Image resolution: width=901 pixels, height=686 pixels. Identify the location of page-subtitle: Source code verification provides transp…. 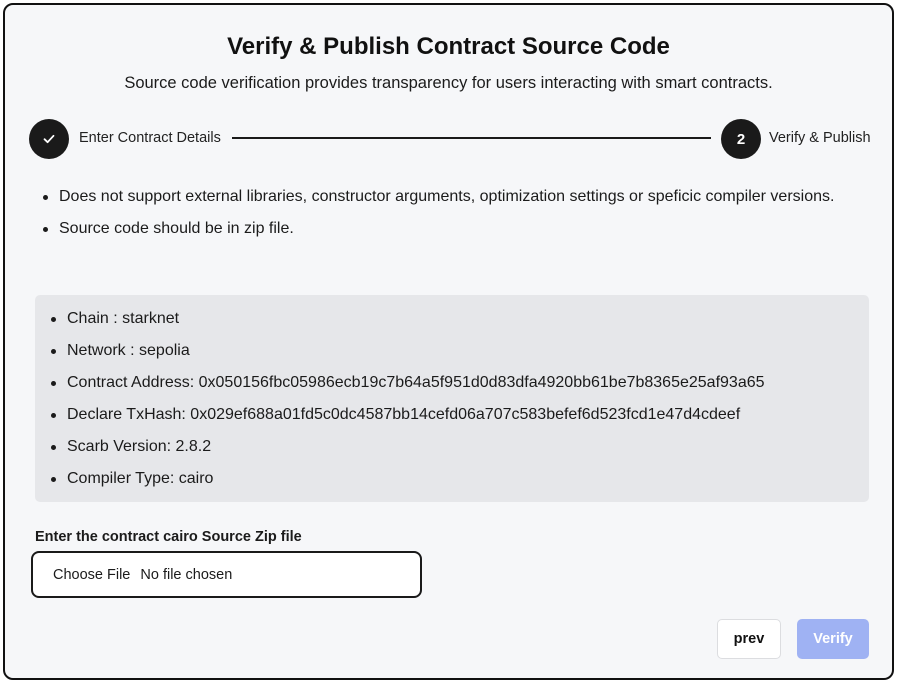
(448, 83).